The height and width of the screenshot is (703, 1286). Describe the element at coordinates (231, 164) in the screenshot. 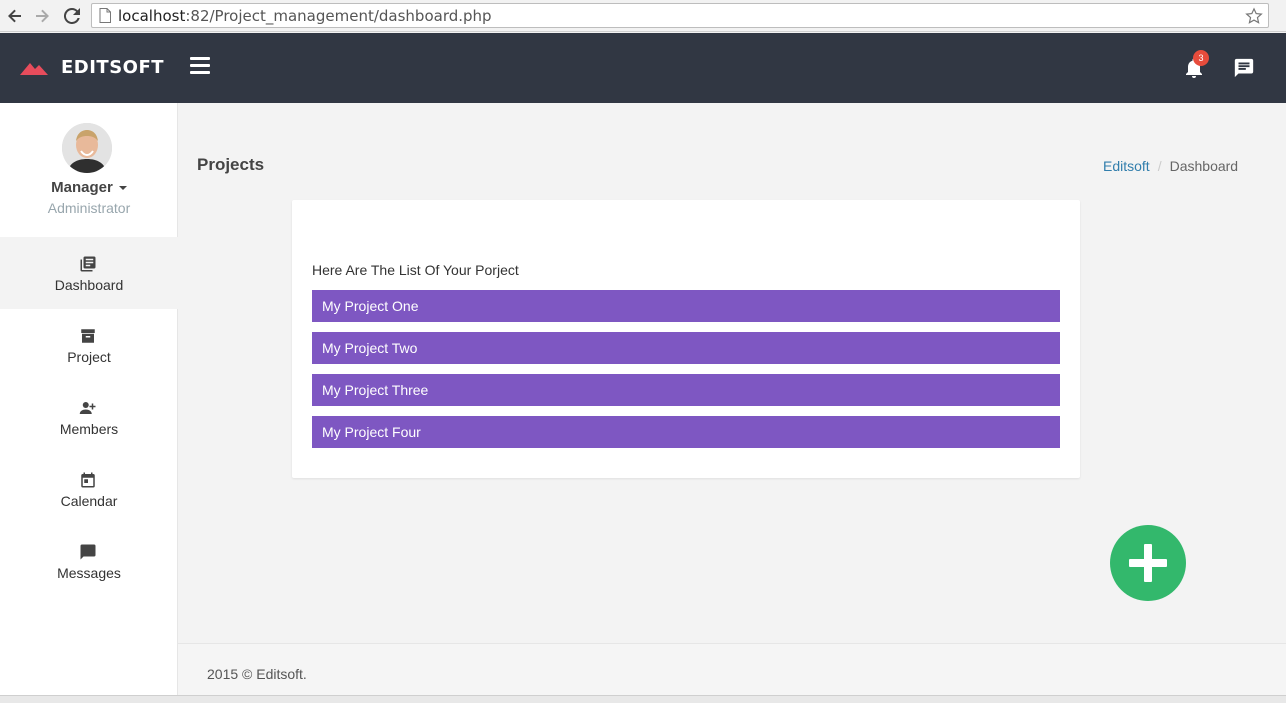

I see `page-title: Projects` at that location.